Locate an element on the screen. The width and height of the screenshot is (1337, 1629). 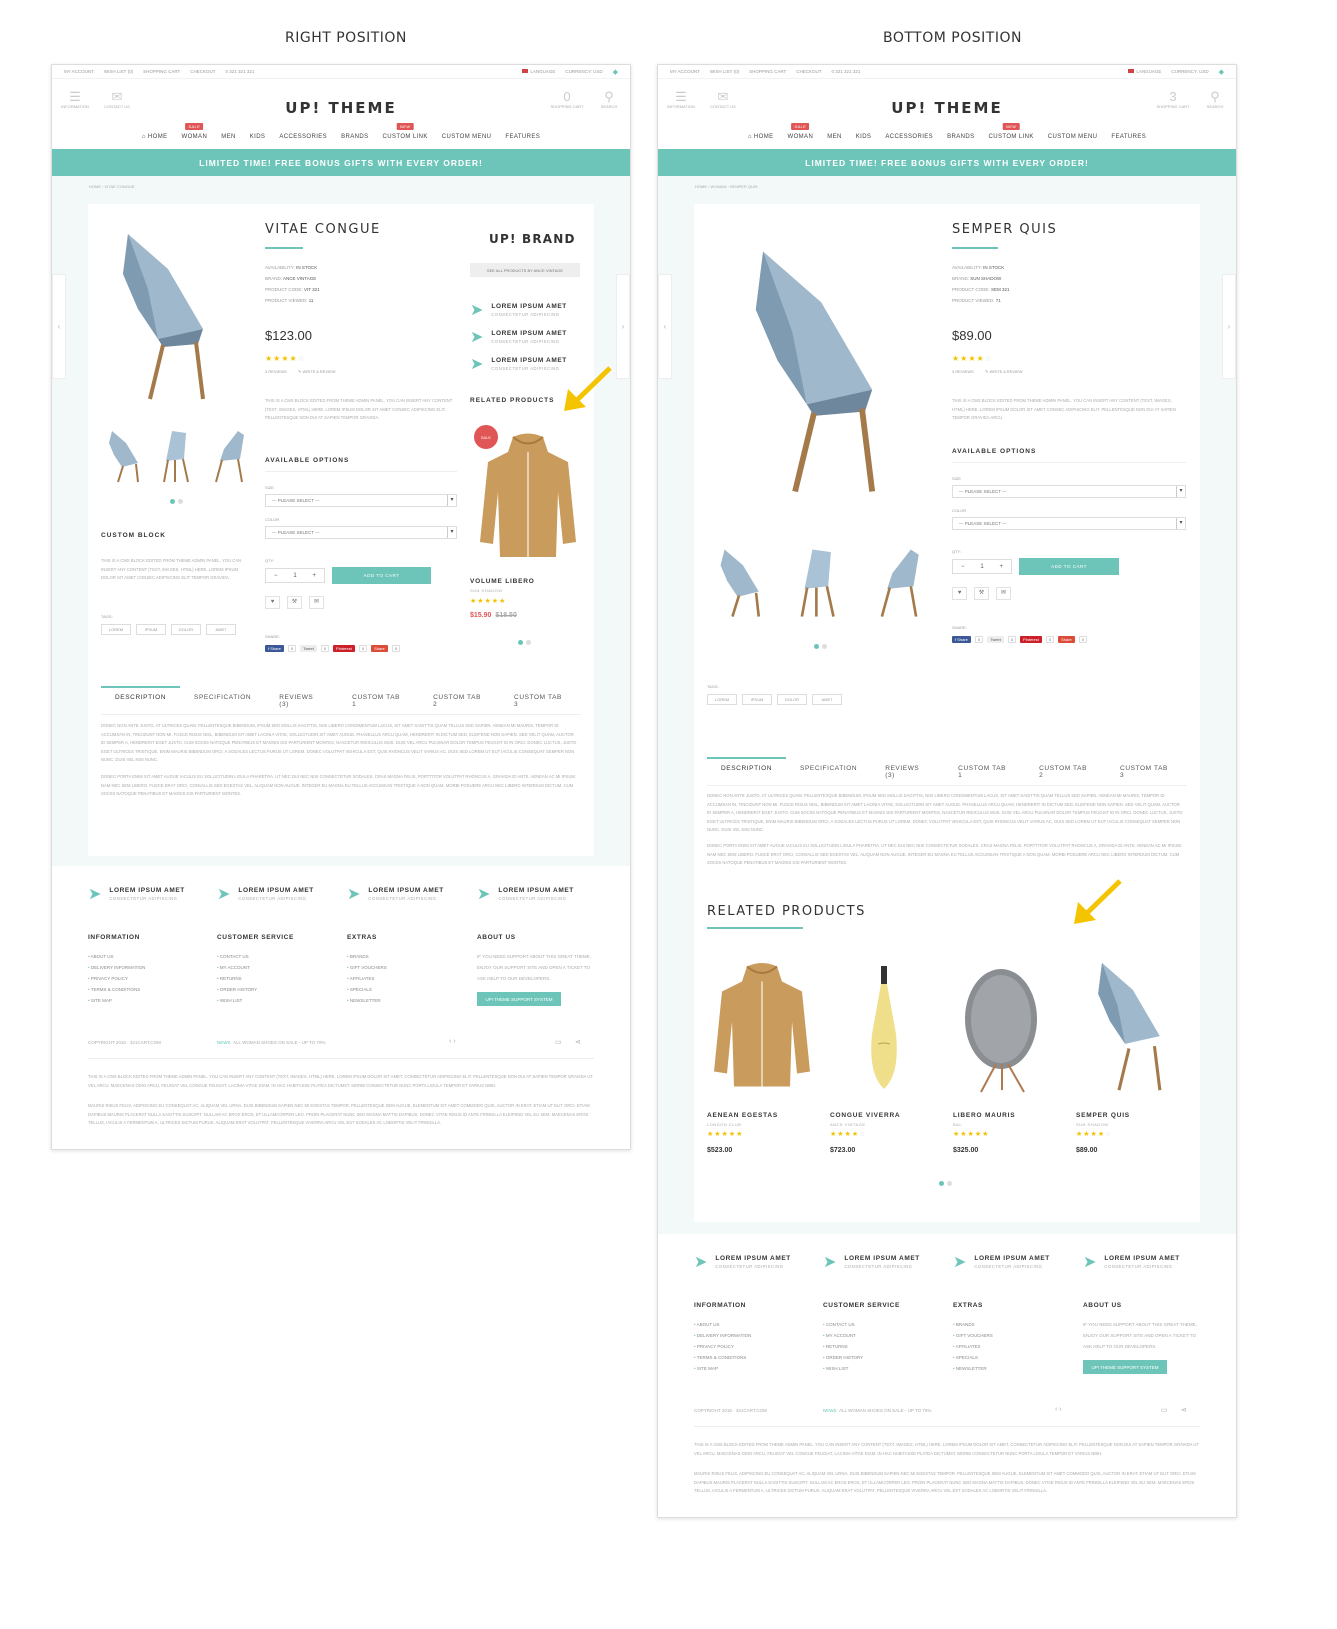
tab-custom-3: CUSTOM TAB 3 is located at coordinates (540, 704).